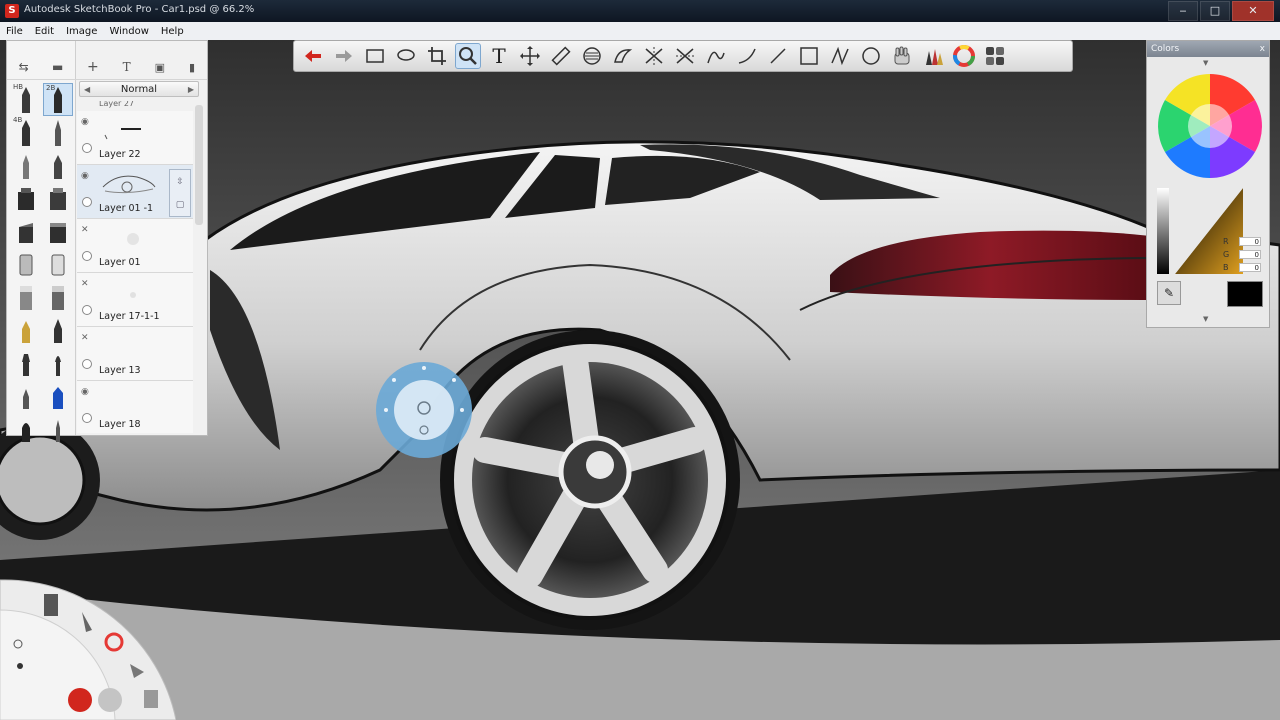 The image size is (1280, 720). What do you see at coordinates (437, 56) in the screenshot?
I see `crop-icon` at bounding box center [437, 56].